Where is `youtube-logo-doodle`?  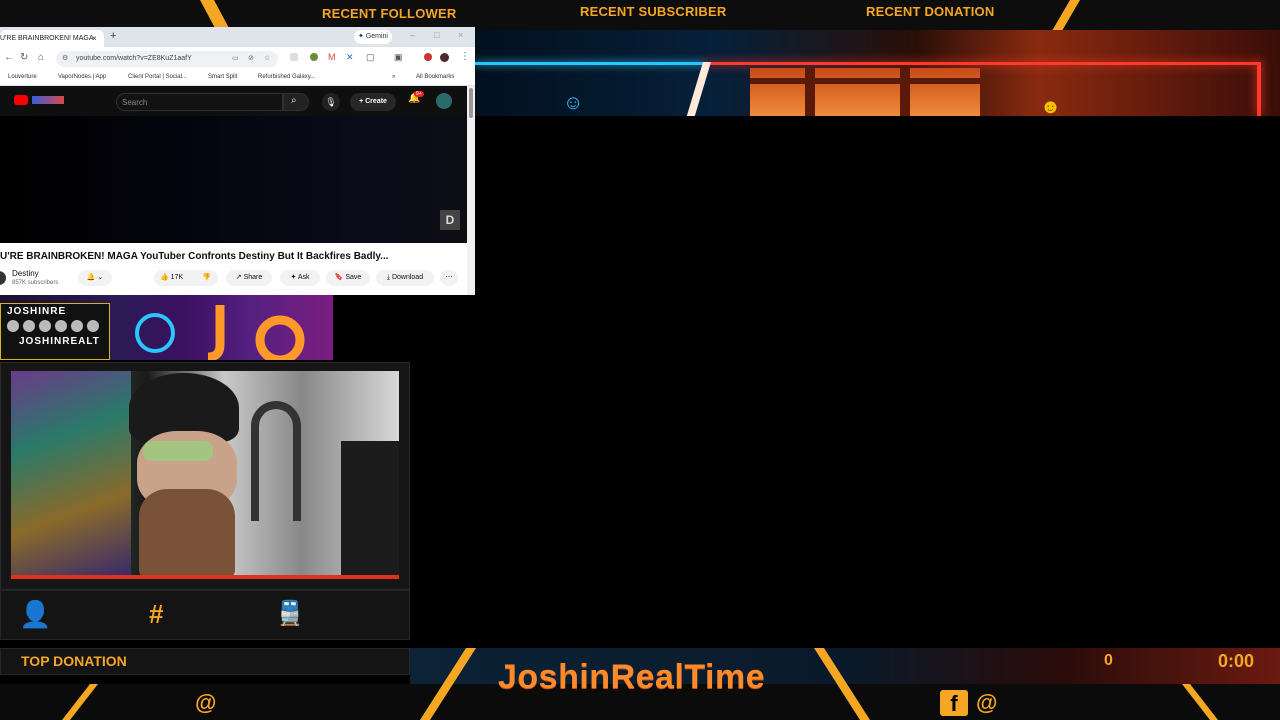
youtube-logo-doodle is located at coordinates (48, 100).